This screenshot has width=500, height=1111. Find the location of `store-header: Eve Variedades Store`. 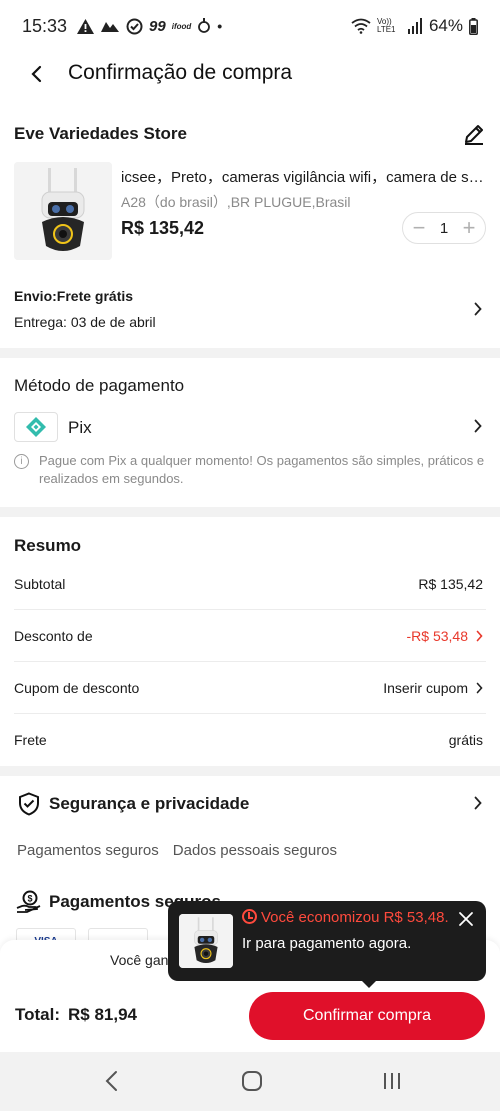

store-header: Eve Variedades Store is located at coordinates (250, 134).